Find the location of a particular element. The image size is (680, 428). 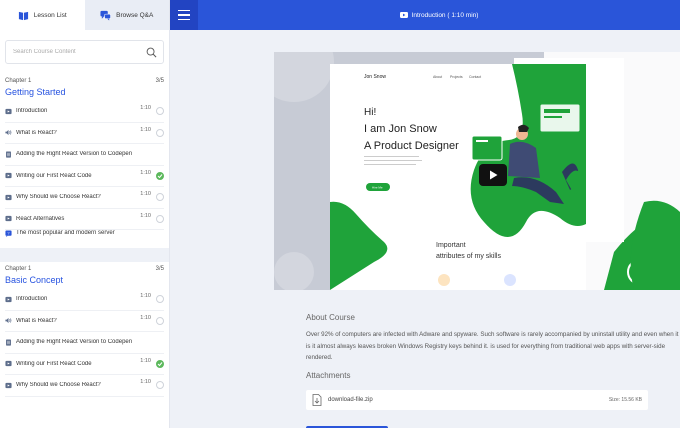

search-icon is located at coordinates (151, 52).